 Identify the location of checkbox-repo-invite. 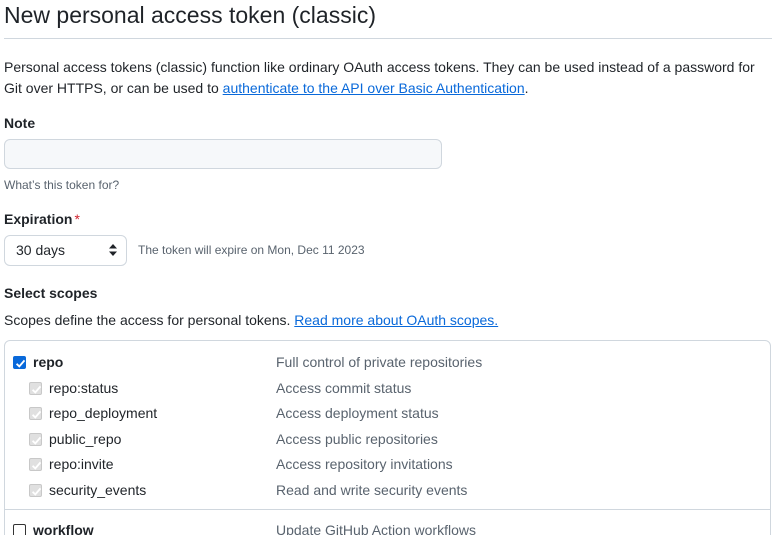
(35, 464).